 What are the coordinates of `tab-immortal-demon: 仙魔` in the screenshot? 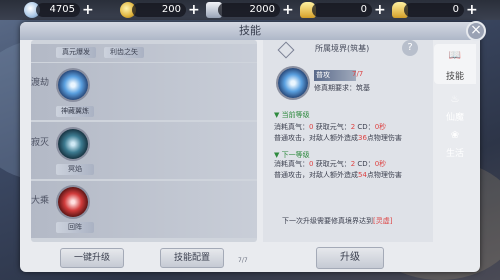 It's located at (455, 116).